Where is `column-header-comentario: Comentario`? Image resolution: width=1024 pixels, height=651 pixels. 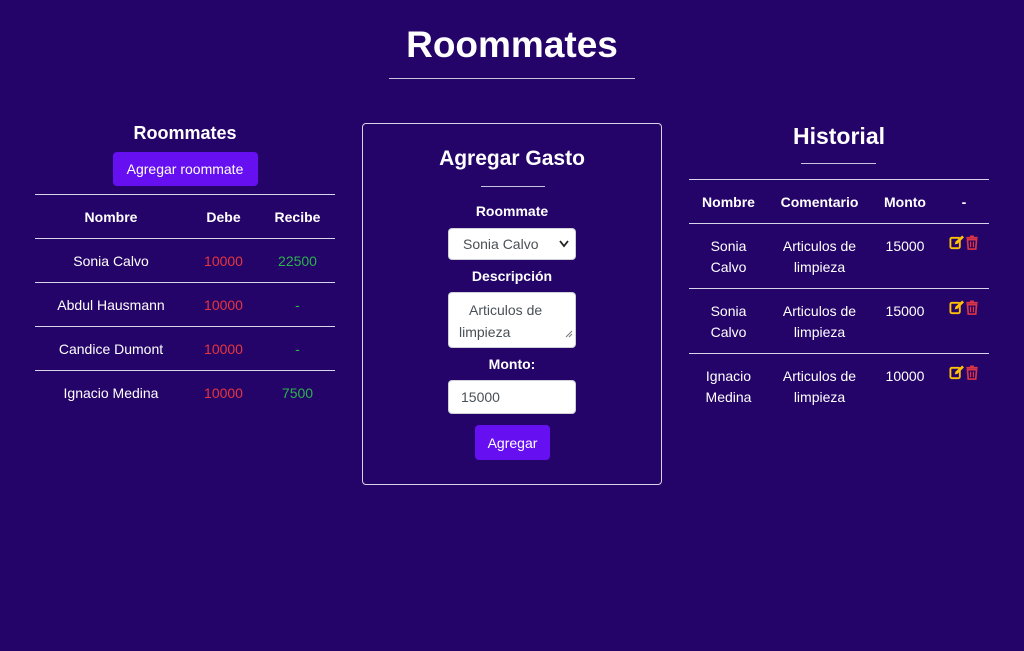
column-header-comentario: Comentario is located at coordinates (819, 201).